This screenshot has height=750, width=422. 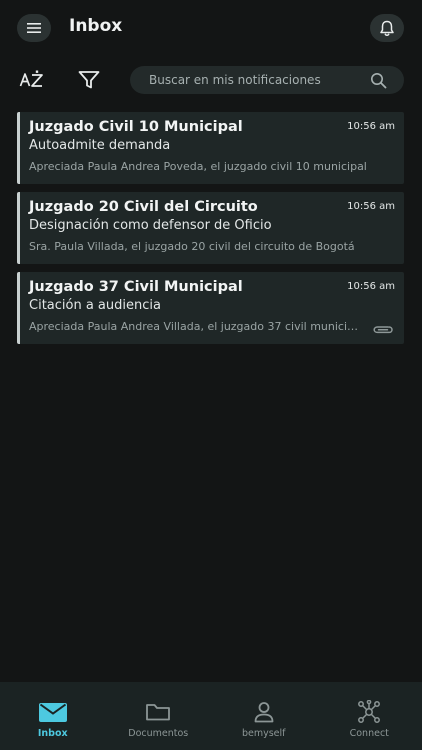 I want to click on bottom-navigation: Inbox Documentos bemyself Connect, so click(x=211, y=716).